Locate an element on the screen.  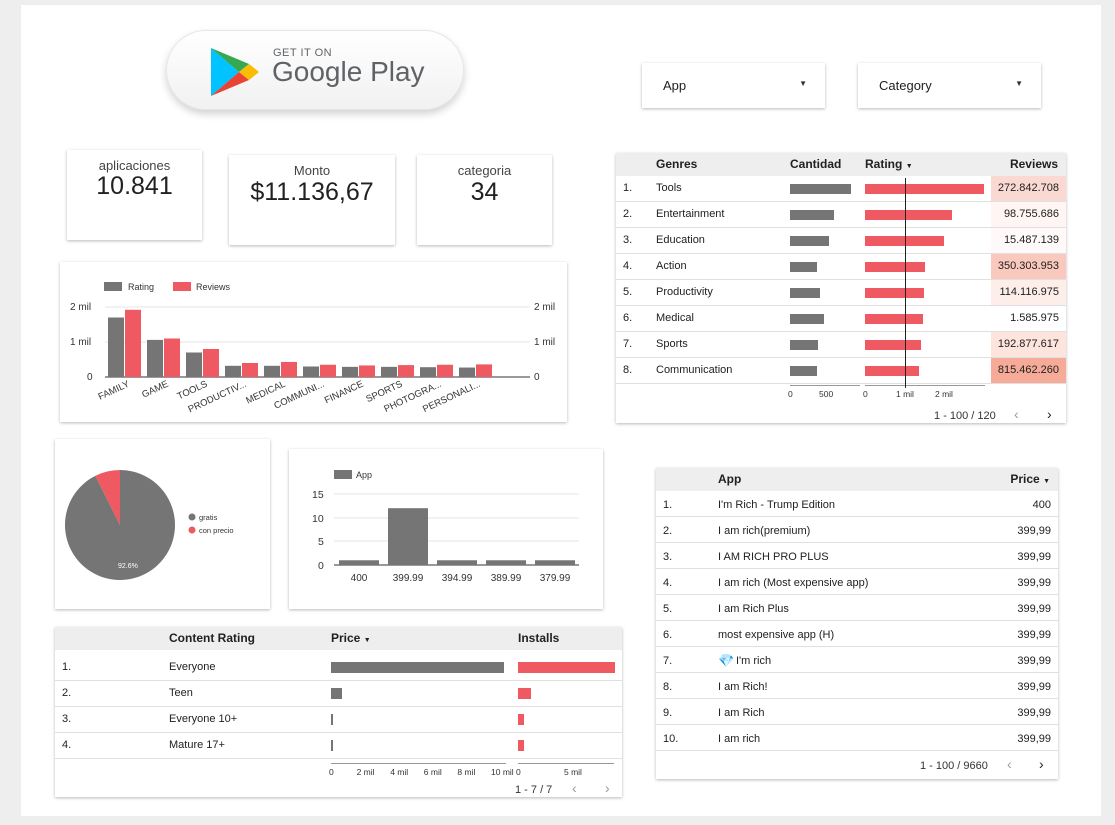
table-row: 4. Action 350.303.953 is located at coordinates (841, 267).